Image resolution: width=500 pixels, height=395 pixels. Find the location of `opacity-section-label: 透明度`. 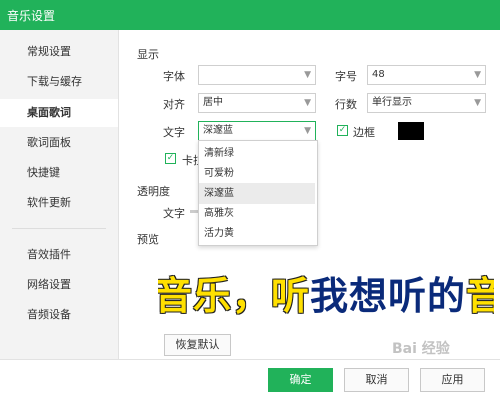

opacity-section-label: 透明度 is located at coordinates (153, 191).